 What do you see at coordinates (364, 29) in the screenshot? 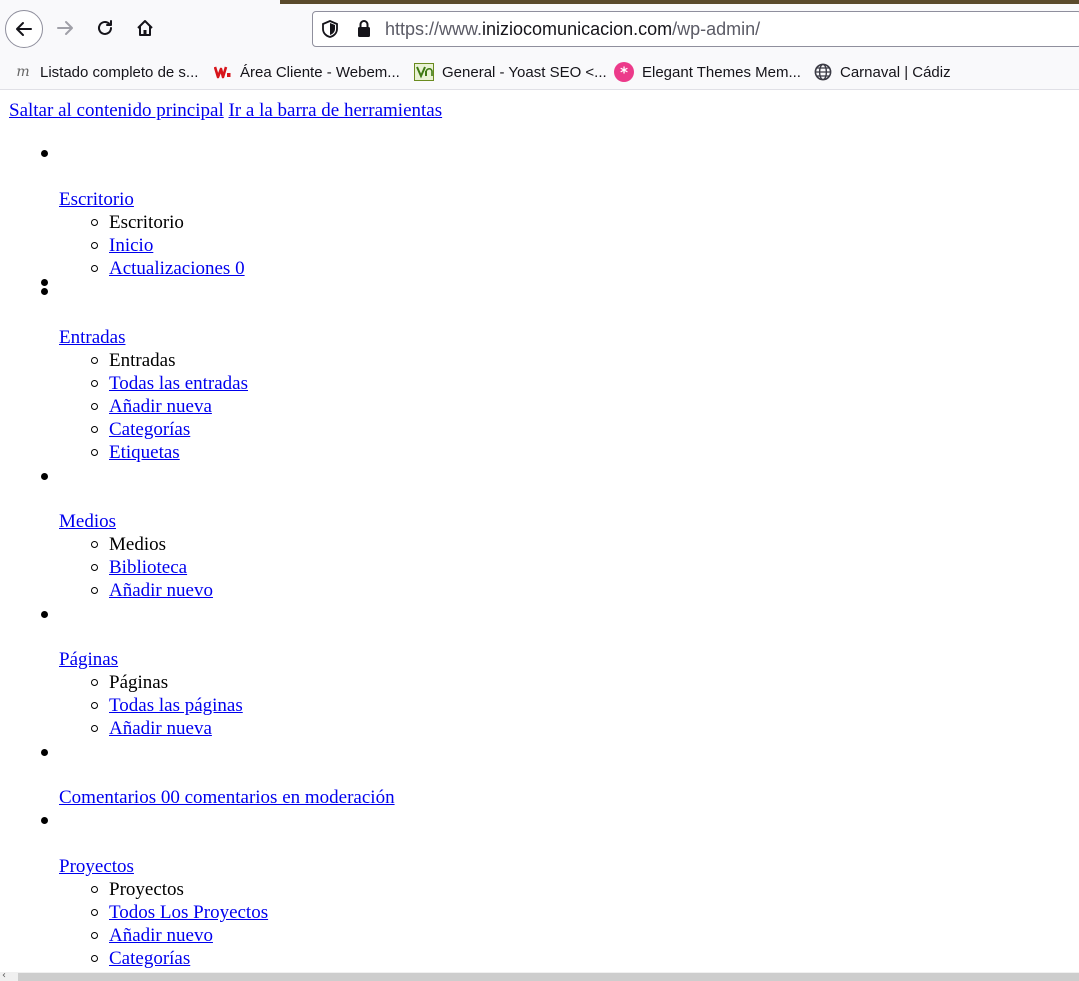
I see `lock-icon` at bounding box center [364, 29].